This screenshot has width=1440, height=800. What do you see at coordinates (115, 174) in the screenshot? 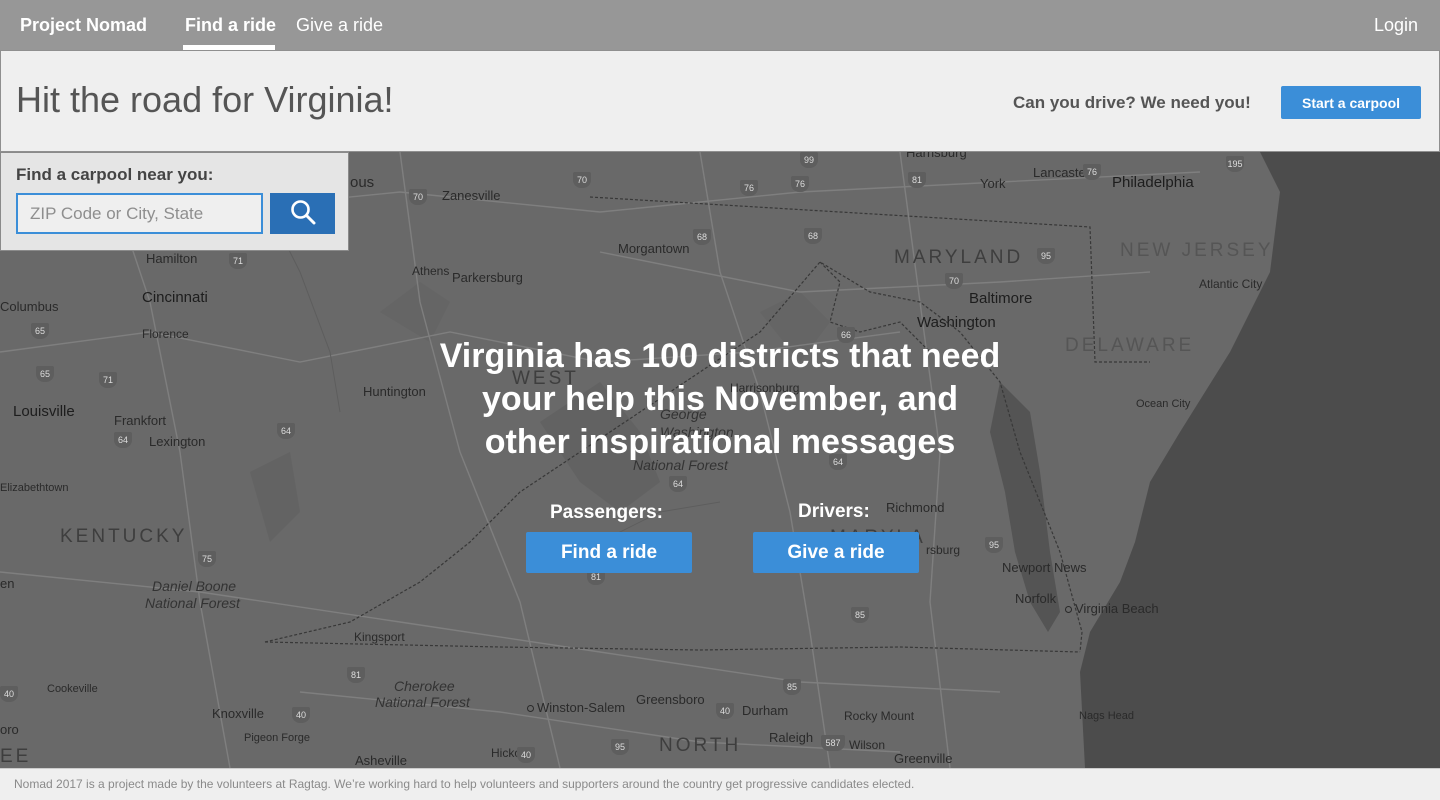
I see `search-heading: Find a carpool near you:` at bounding box center [115, 174].